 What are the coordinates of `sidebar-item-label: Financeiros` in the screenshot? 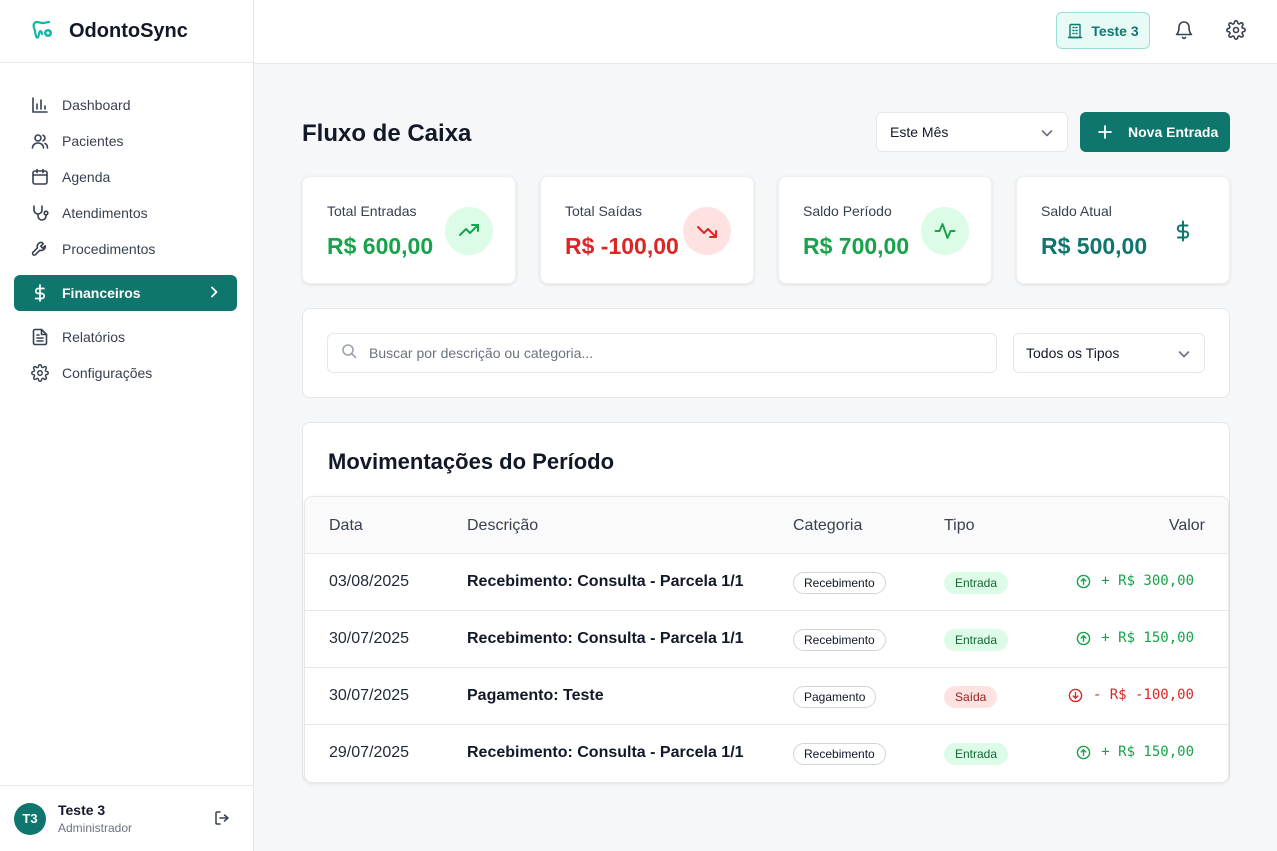 It's located at (101, 293).